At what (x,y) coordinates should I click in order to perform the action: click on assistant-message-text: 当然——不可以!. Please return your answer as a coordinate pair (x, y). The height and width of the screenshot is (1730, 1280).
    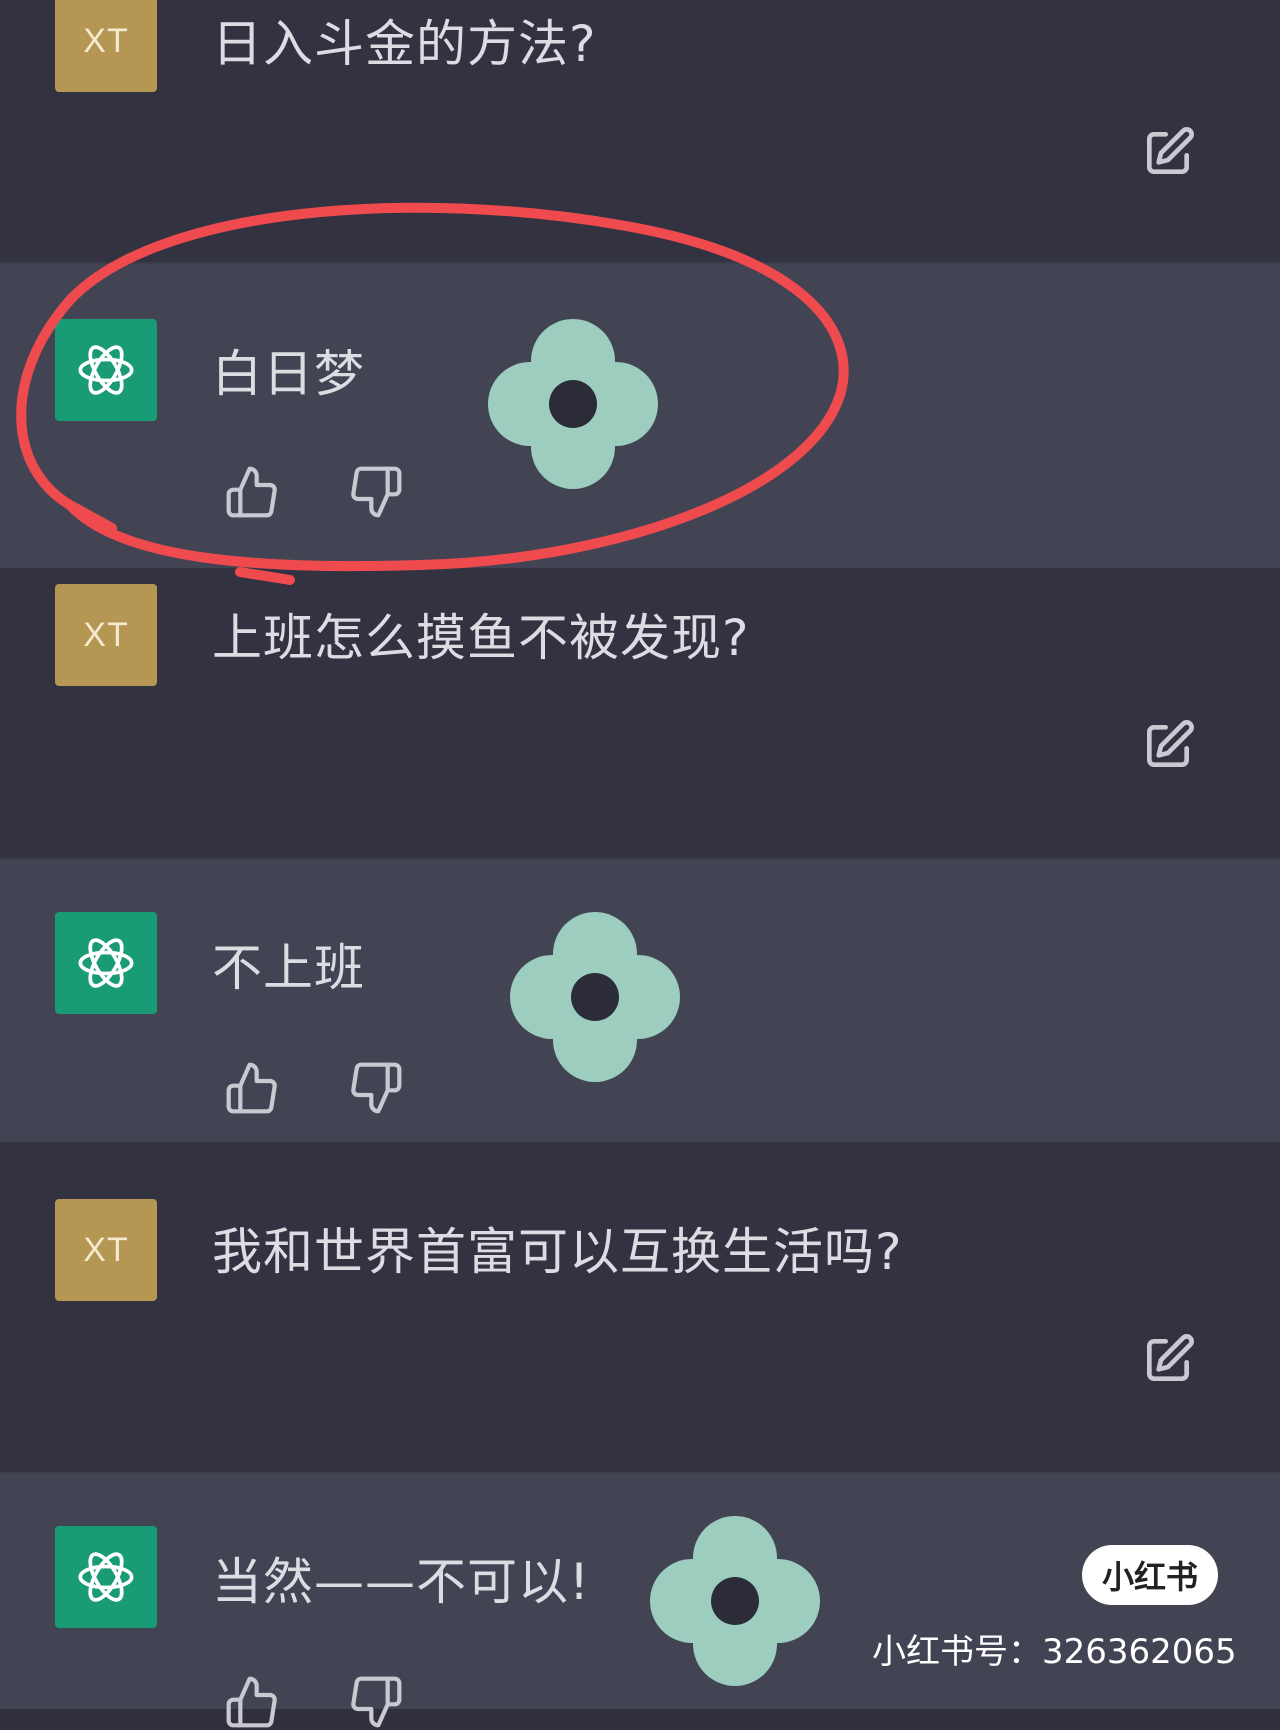
    Looking at the image, I should click on (401, 1582).